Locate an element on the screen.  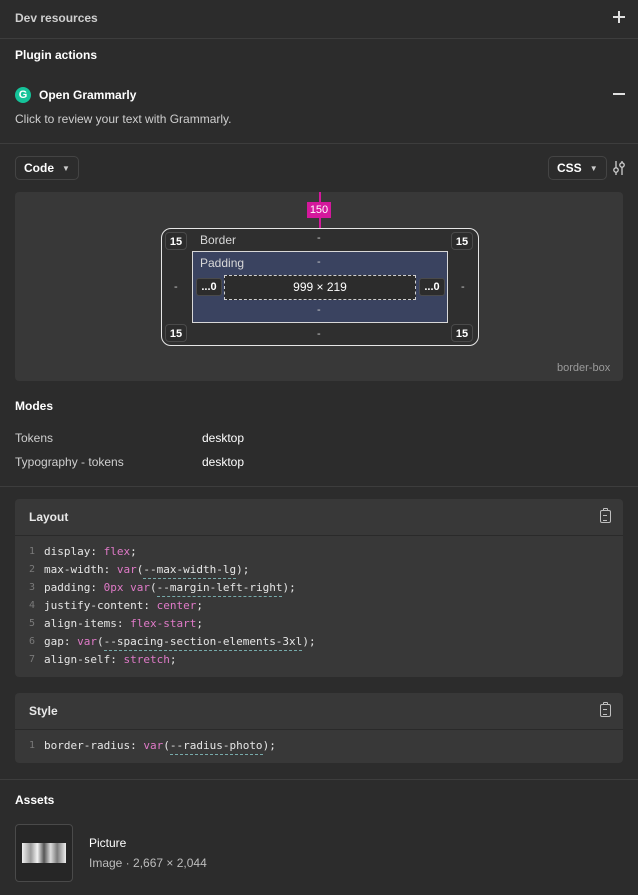
padding-label: Padding is located at coordinates (222, 263).